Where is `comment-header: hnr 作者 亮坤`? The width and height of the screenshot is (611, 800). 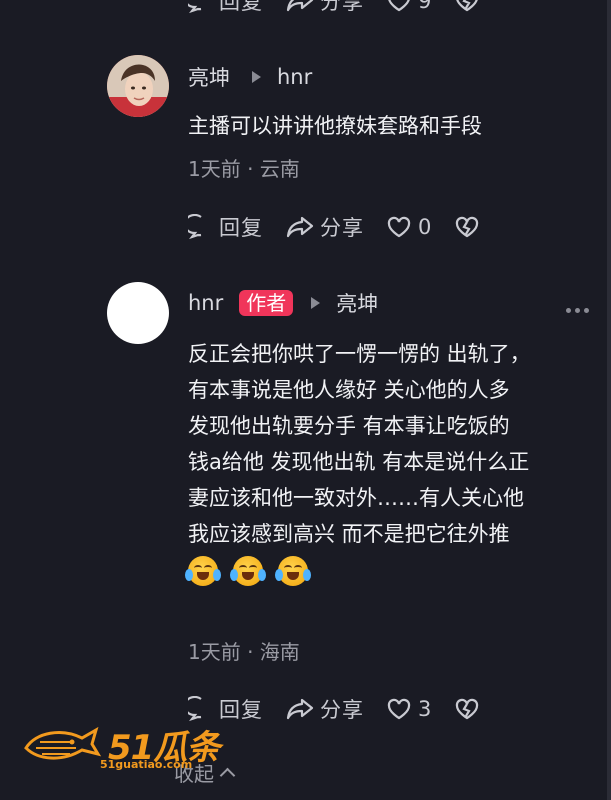
comment-header: hnr 作者 亮坤 is located at coordinates (283, 303).